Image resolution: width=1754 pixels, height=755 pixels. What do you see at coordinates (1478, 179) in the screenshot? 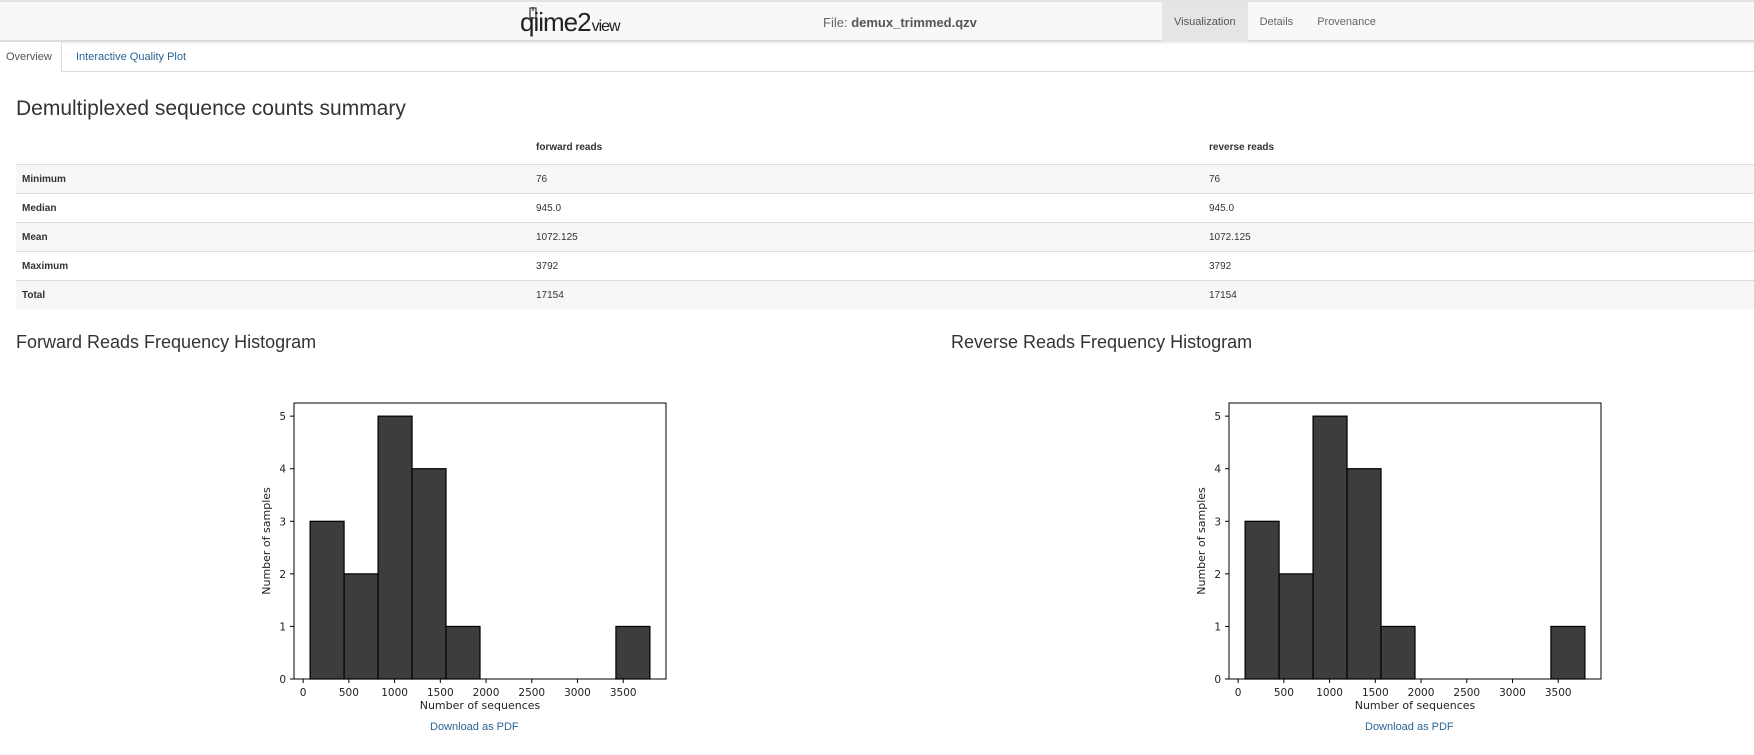
I see `reverse-value: 76` at bounding box center [1478, 179].